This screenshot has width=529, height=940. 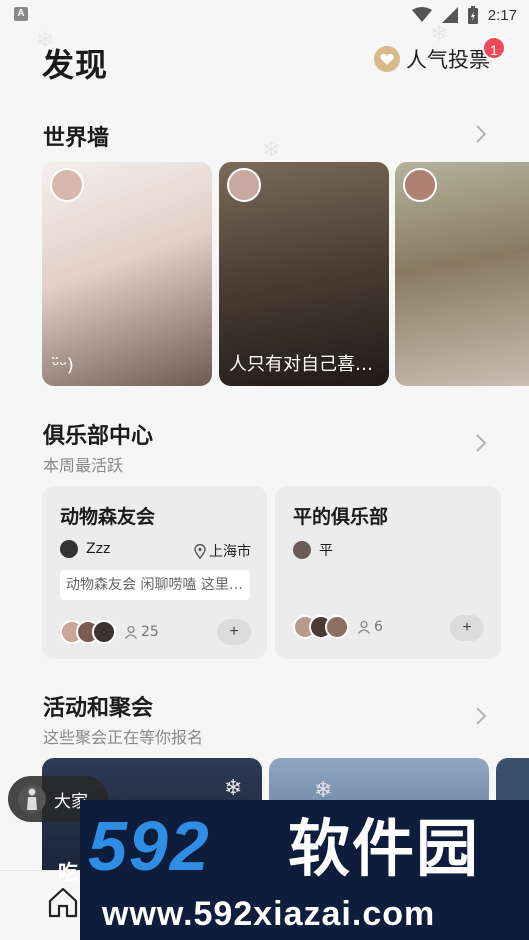 I want to click on club-card: 动物森友会 Zzz 上海市 动物森友会 闲聊唠嗑 这里… 25 +, so click(x=154, y=572).